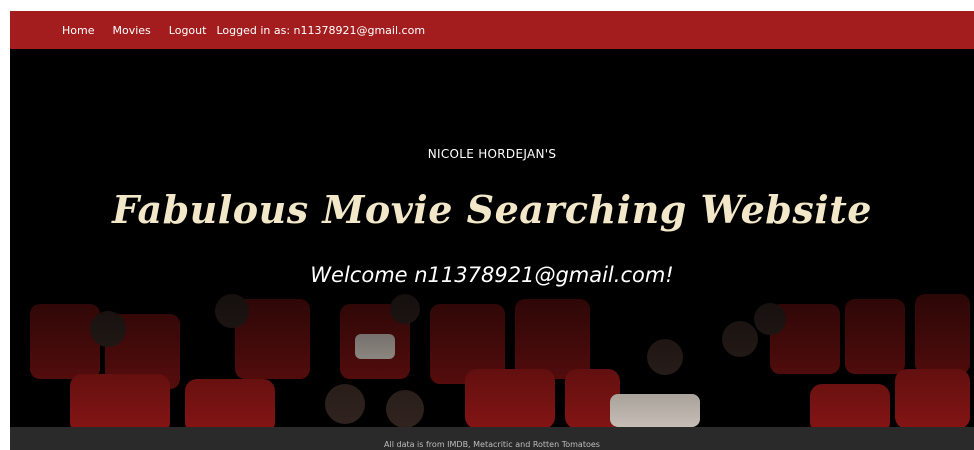 Image resolution: width=974 pixels, height=450 pixels. What do you see at coordinates (321, 30) in the screenshot?
I see `logged-in-status: Logged in as: n11378921@gmail.com` at bounding box center [321, 30].